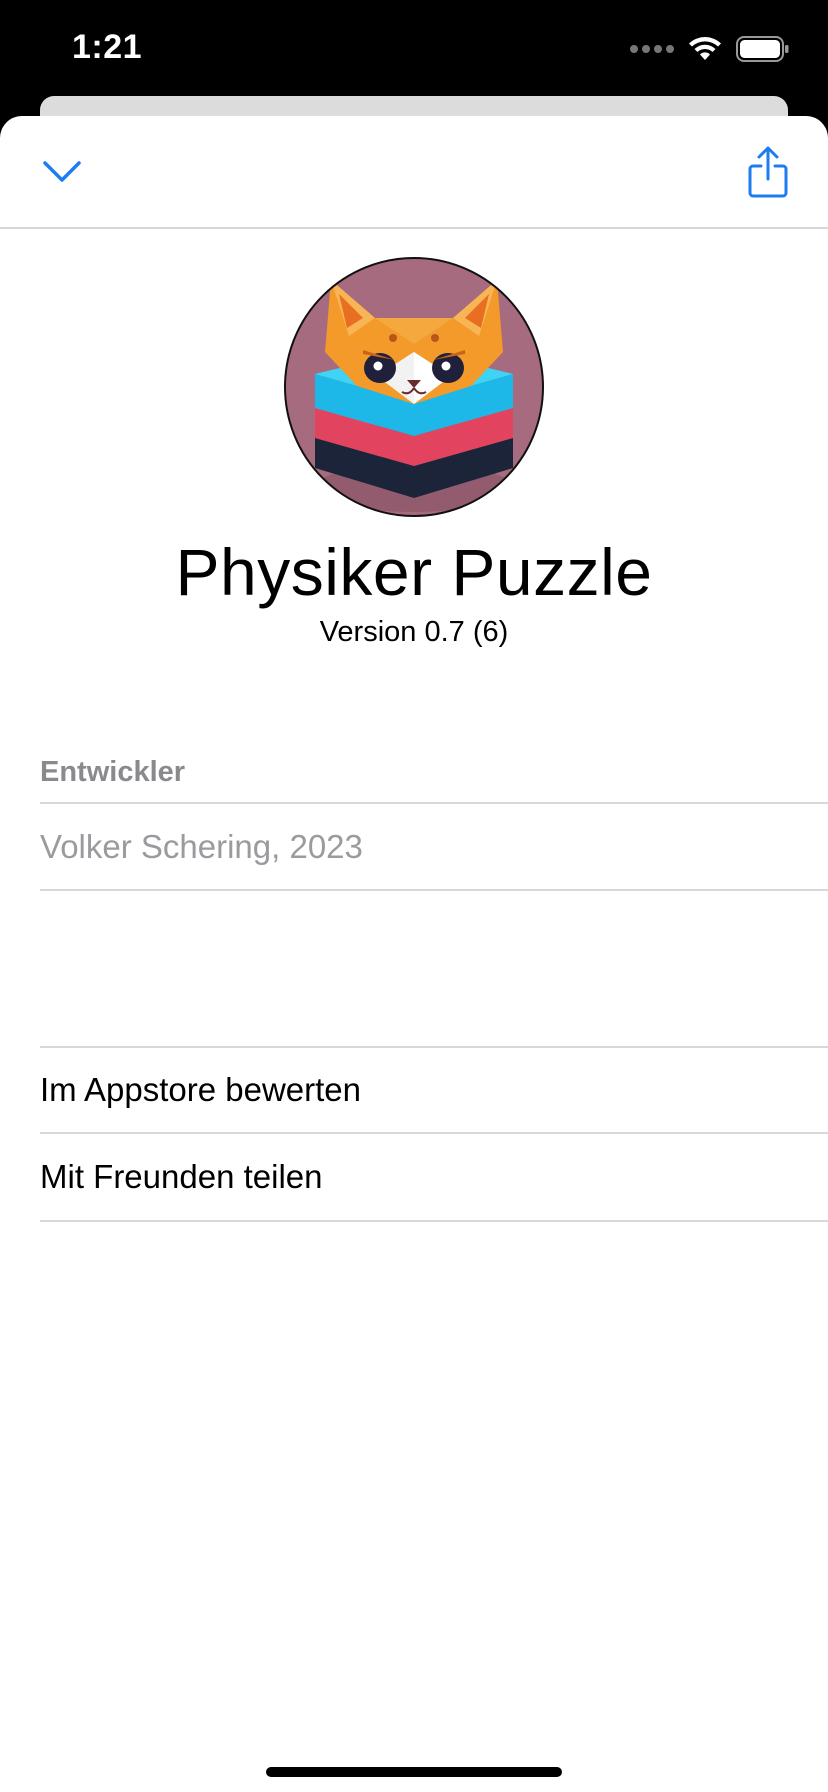 The width and height of the screenshot is (828, 1792). I want to click on wifi-icon, so click(705, 48).